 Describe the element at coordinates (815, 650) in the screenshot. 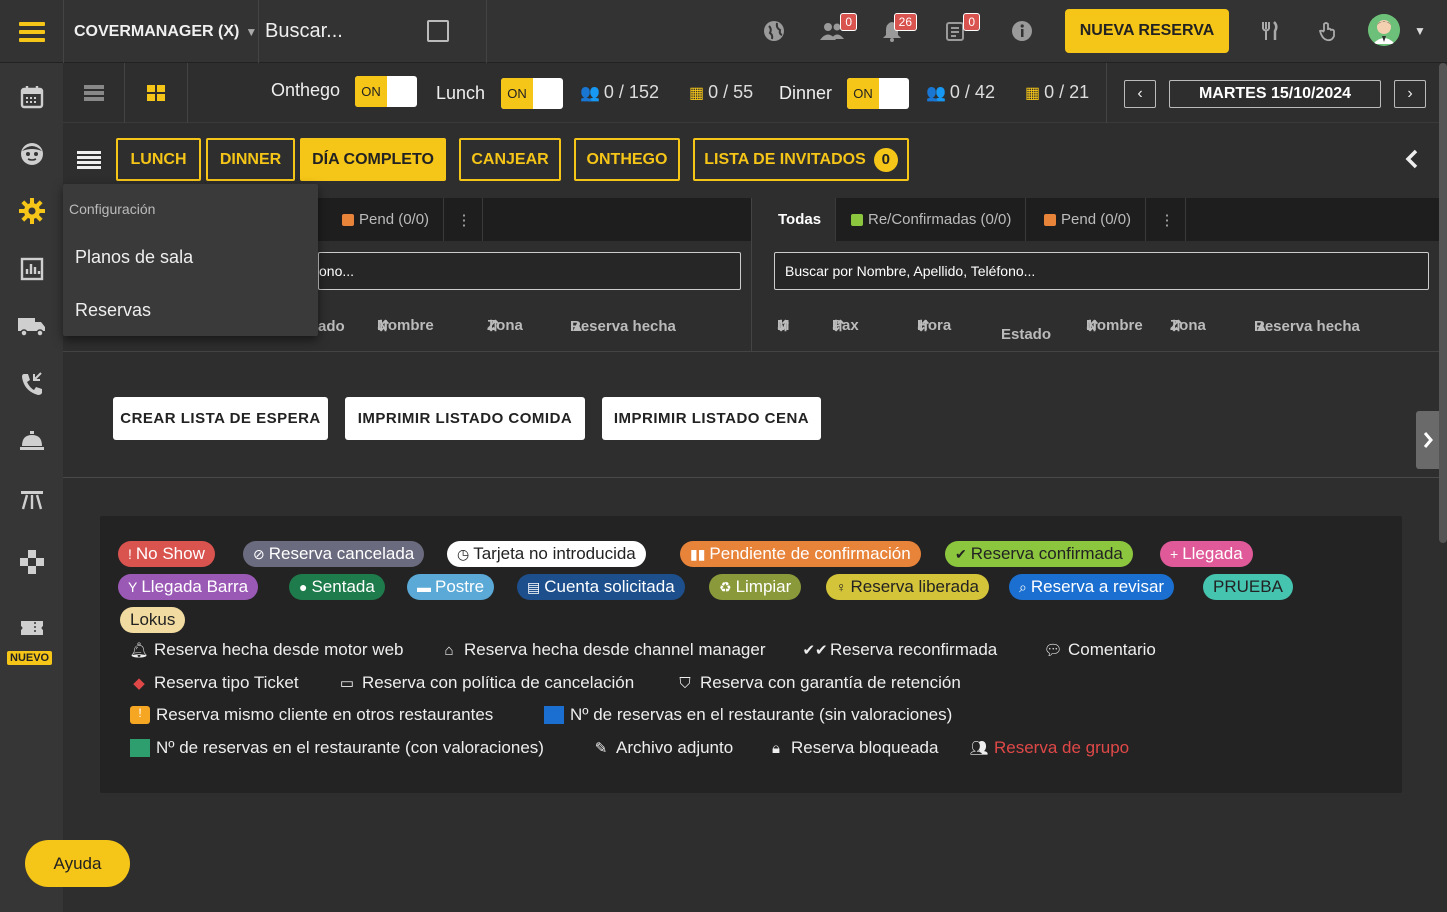

I see `double-check-icon: ✔✔` at that location.